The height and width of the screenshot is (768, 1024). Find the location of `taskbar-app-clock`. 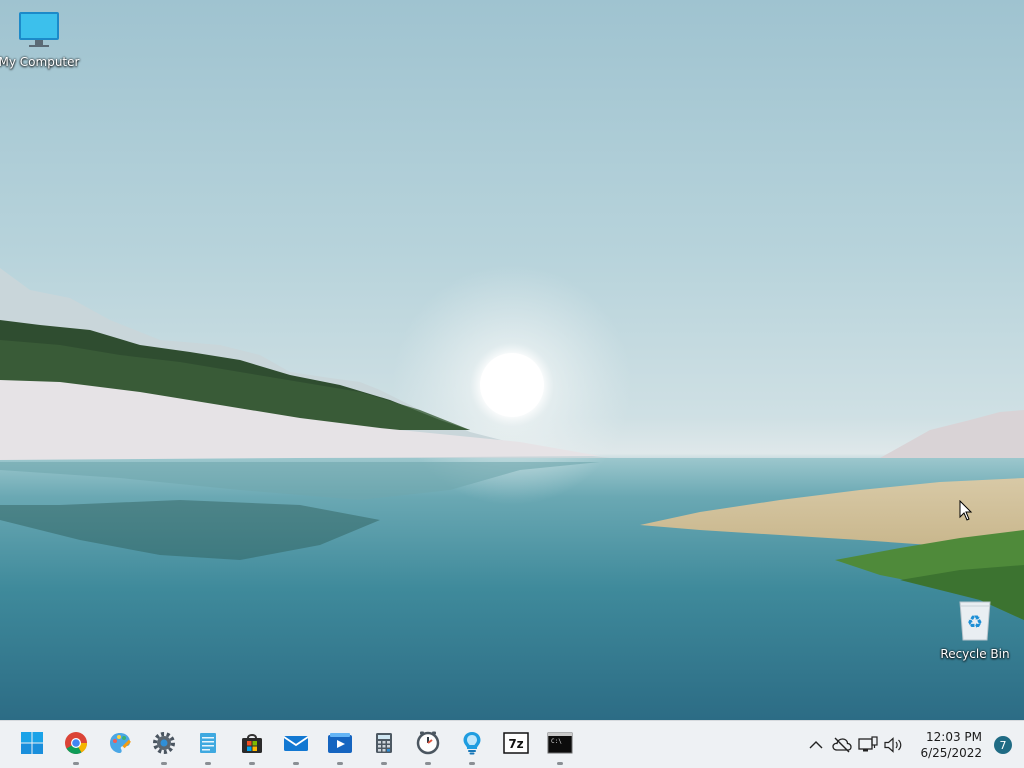

taskbar-app-clock is located at coordinates (428, 745).